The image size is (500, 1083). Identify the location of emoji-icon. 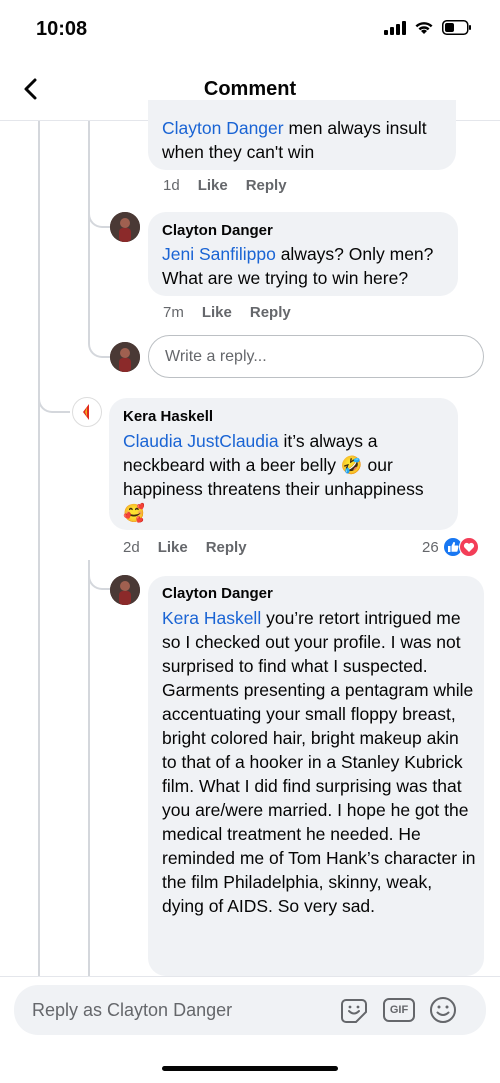
(443, 1010).